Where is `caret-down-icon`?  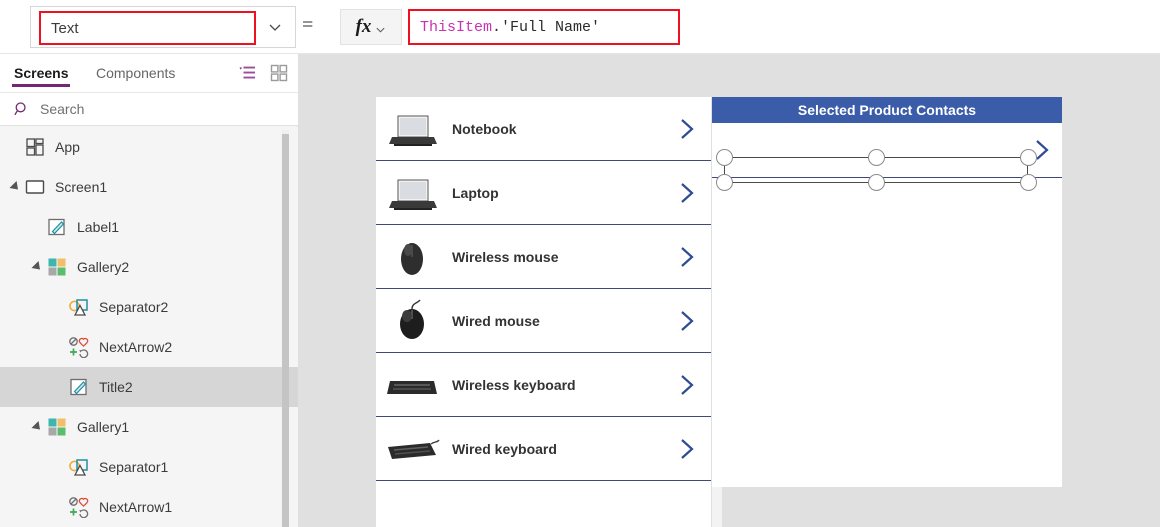 caret-down-icon is located at coordinates (717, 523).